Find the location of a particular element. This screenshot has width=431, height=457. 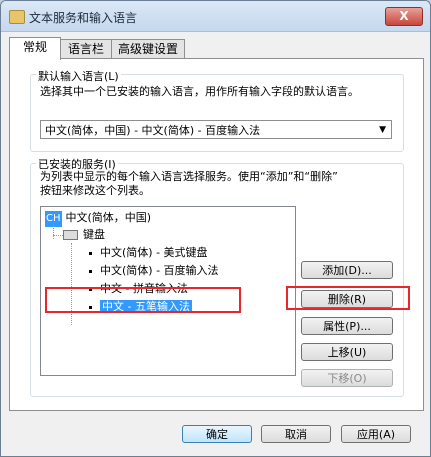

tree-keyboard-node: 键盘 is located at coordinates (84, 235).